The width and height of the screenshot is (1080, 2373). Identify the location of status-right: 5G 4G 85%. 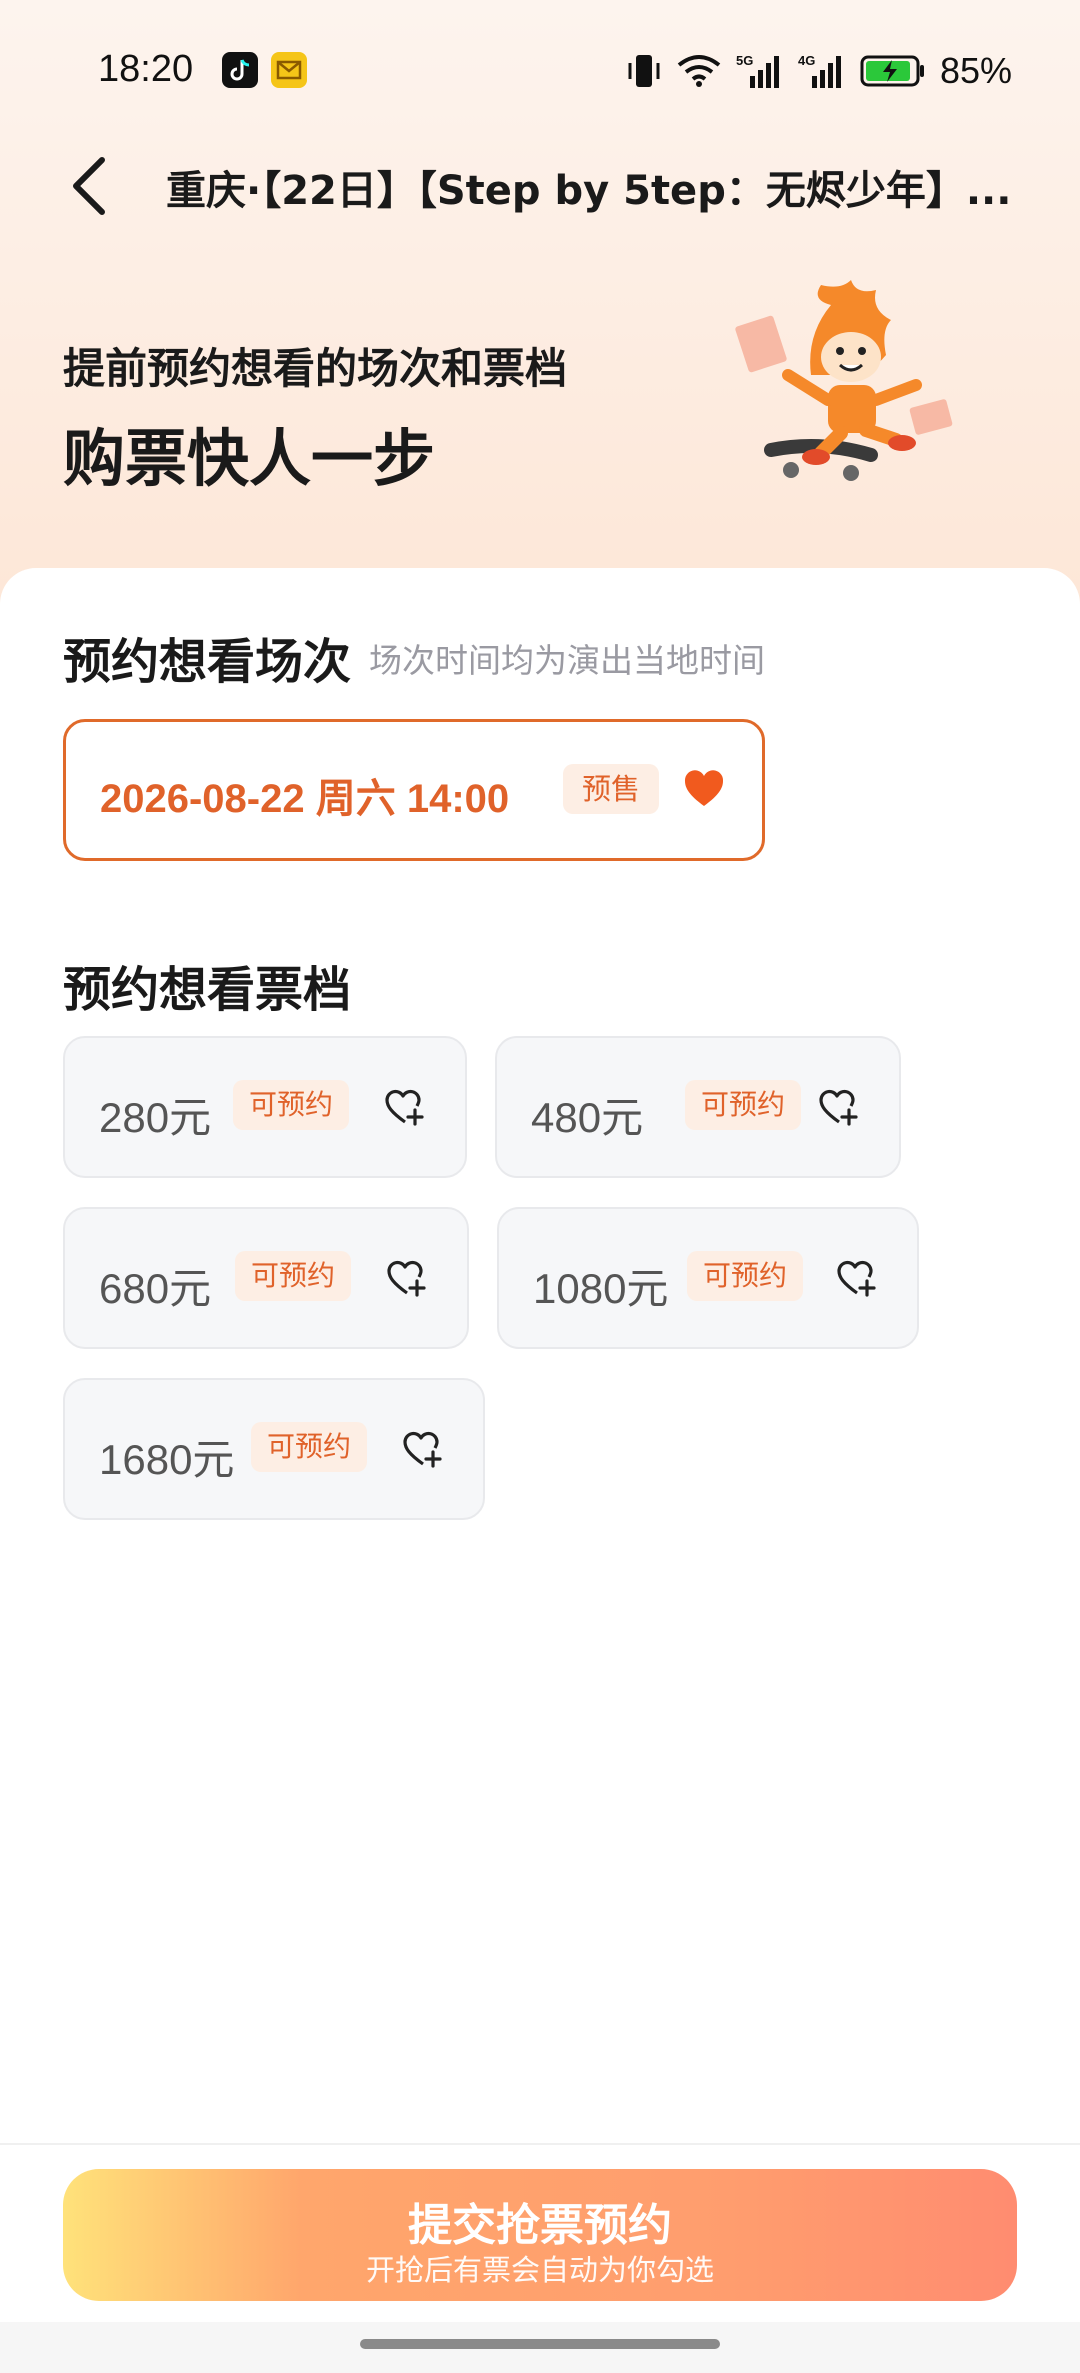
(819, 71).